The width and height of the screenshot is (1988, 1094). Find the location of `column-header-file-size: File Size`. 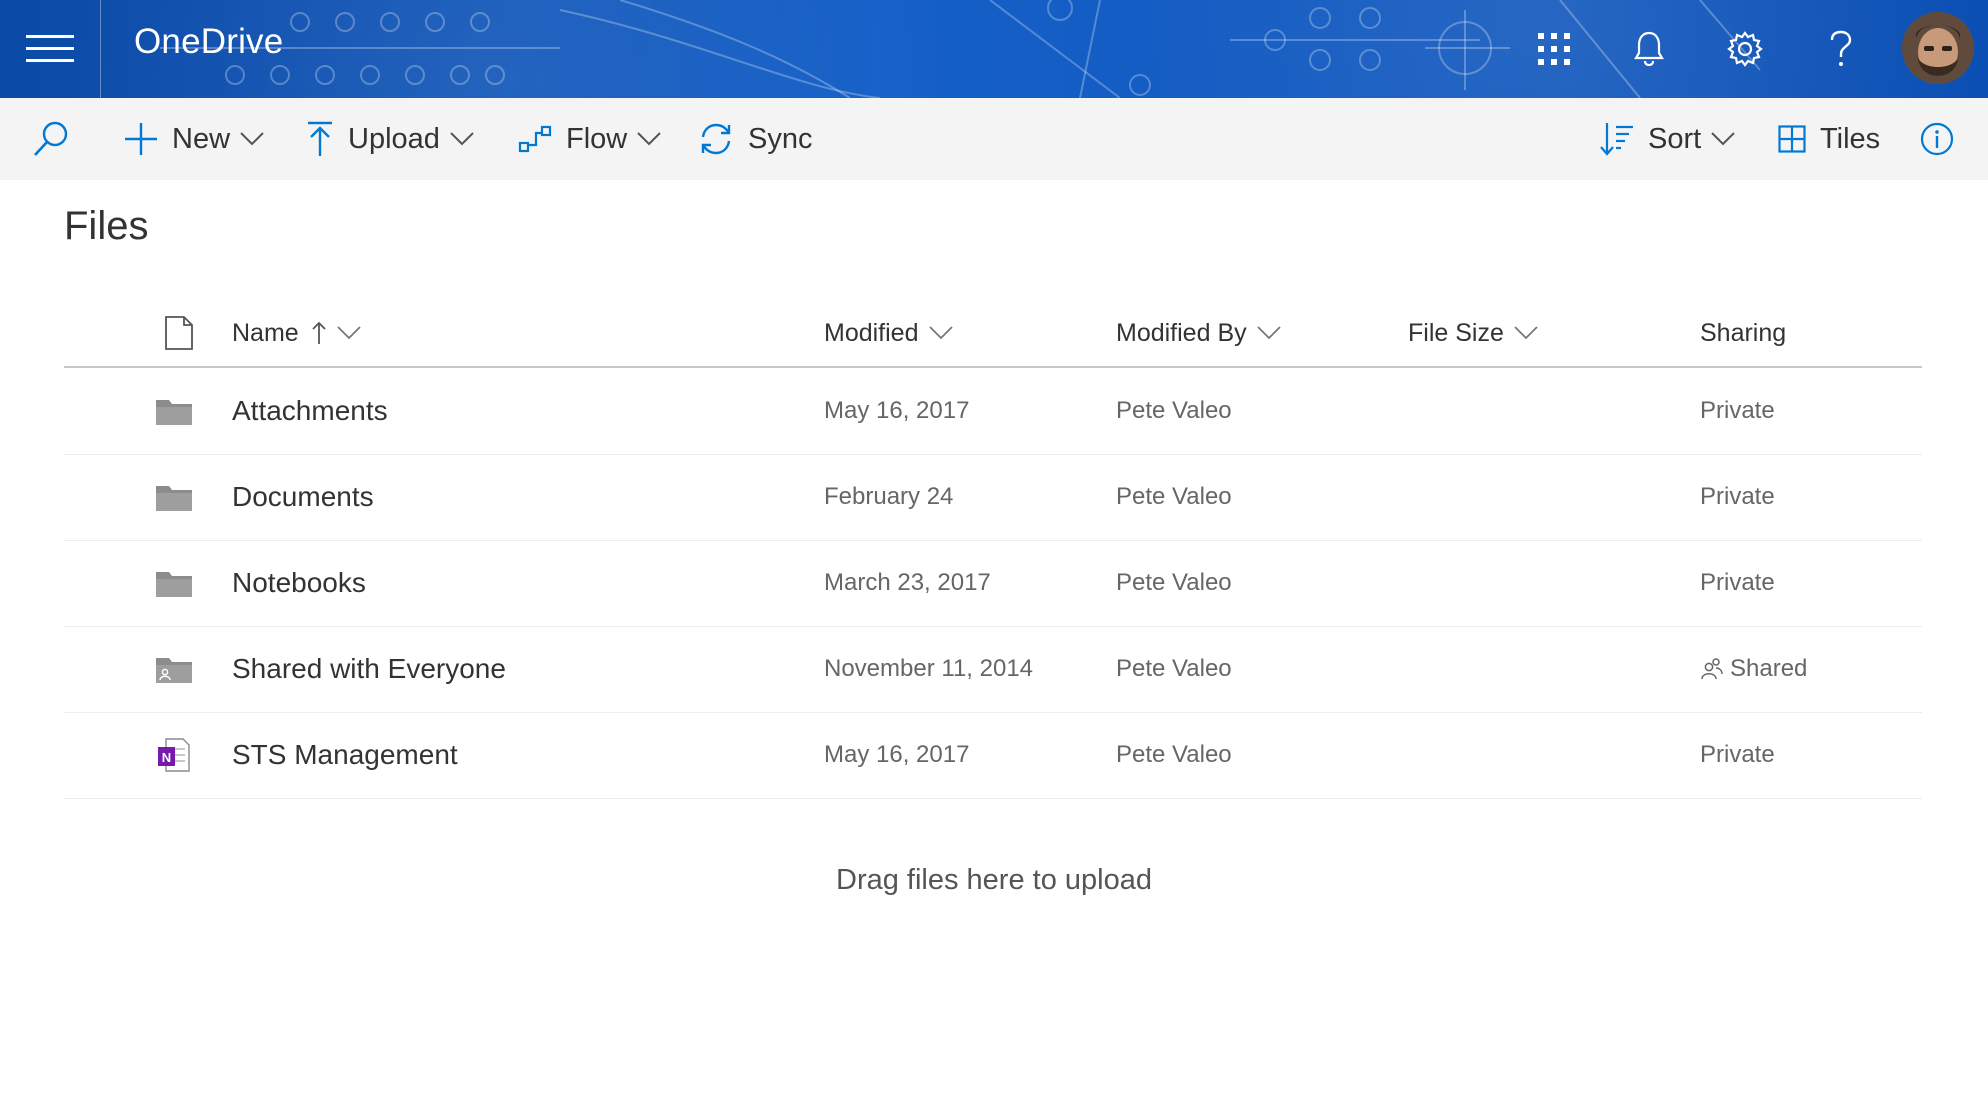

column-header-file-size: File Size is located at coordinates (1473, 333).